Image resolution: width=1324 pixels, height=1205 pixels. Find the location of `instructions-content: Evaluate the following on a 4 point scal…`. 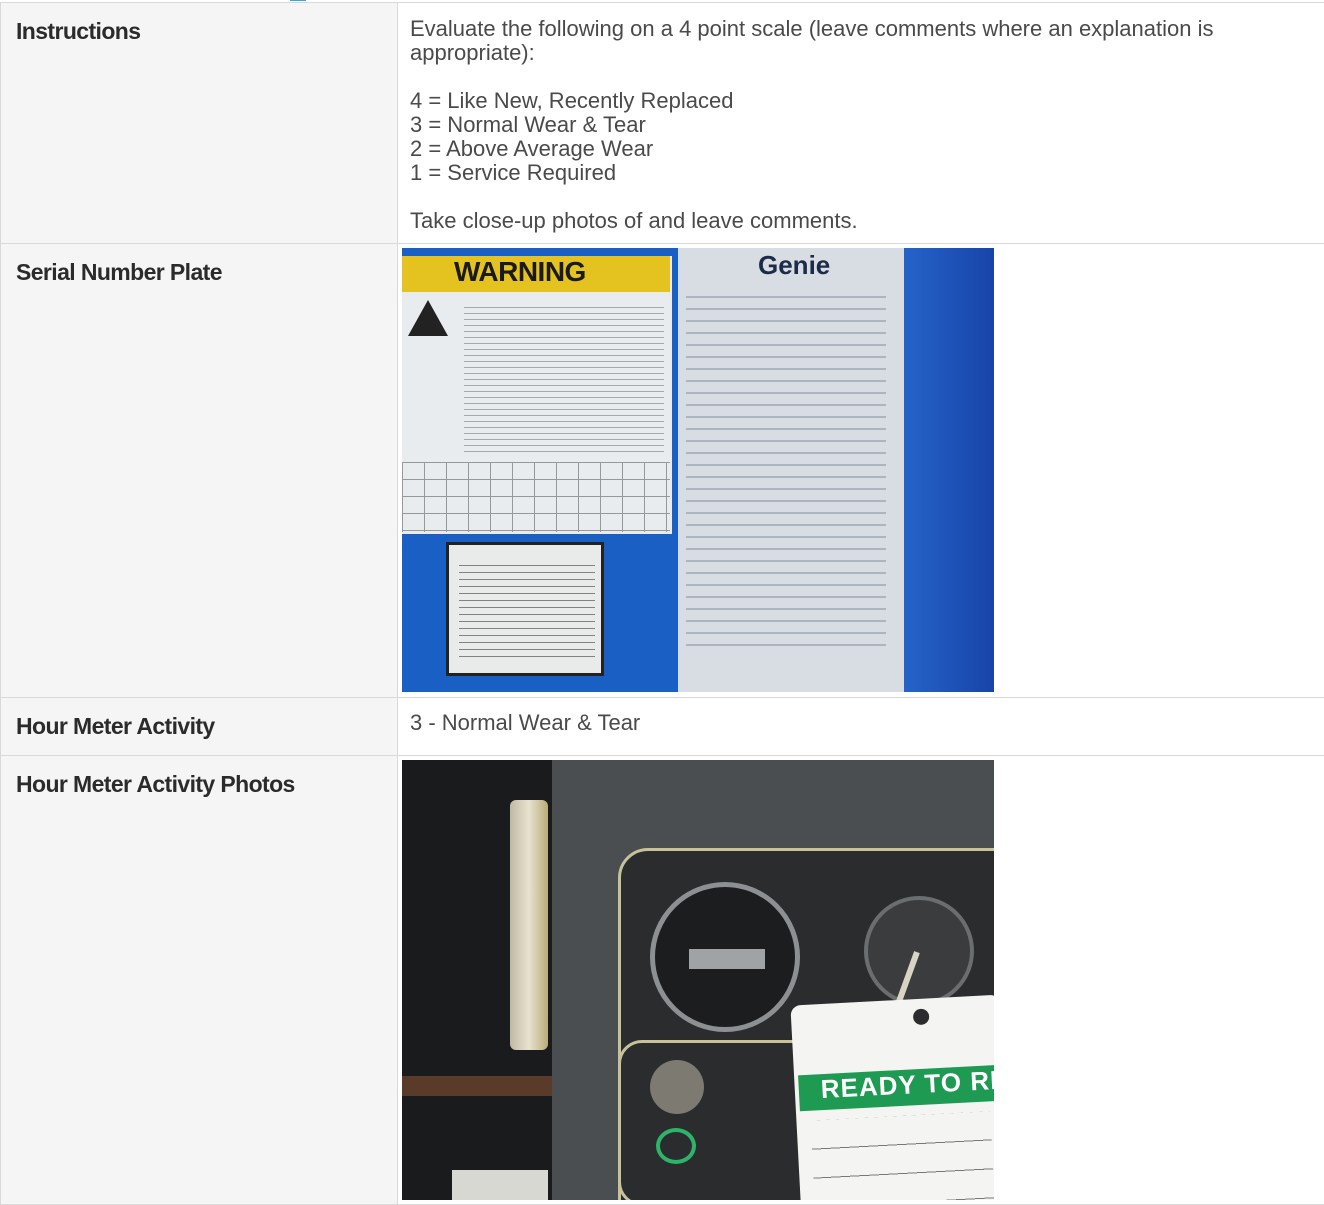

instructions-content: Evaluate the following on a 4 point scal… is located at coordinates (861, 123).